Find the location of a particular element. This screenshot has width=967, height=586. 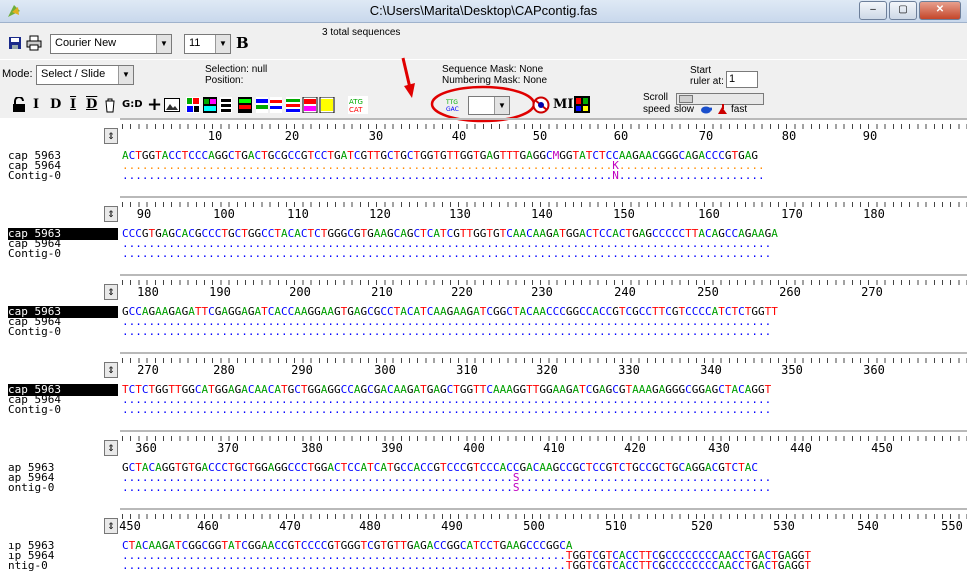

start-ruler-input: 1 is located at coordinates (742, 79).